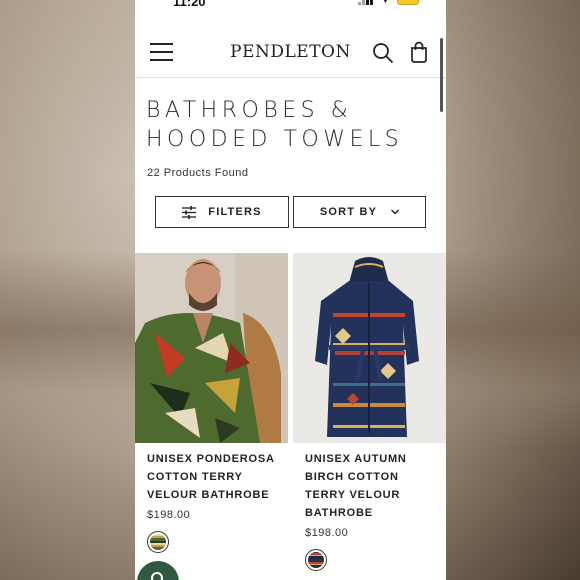  What do you see at coordinates (198, 173) in the screenshot?
I see `product-count: 22 Products Found` at bounding box center [198, 173].